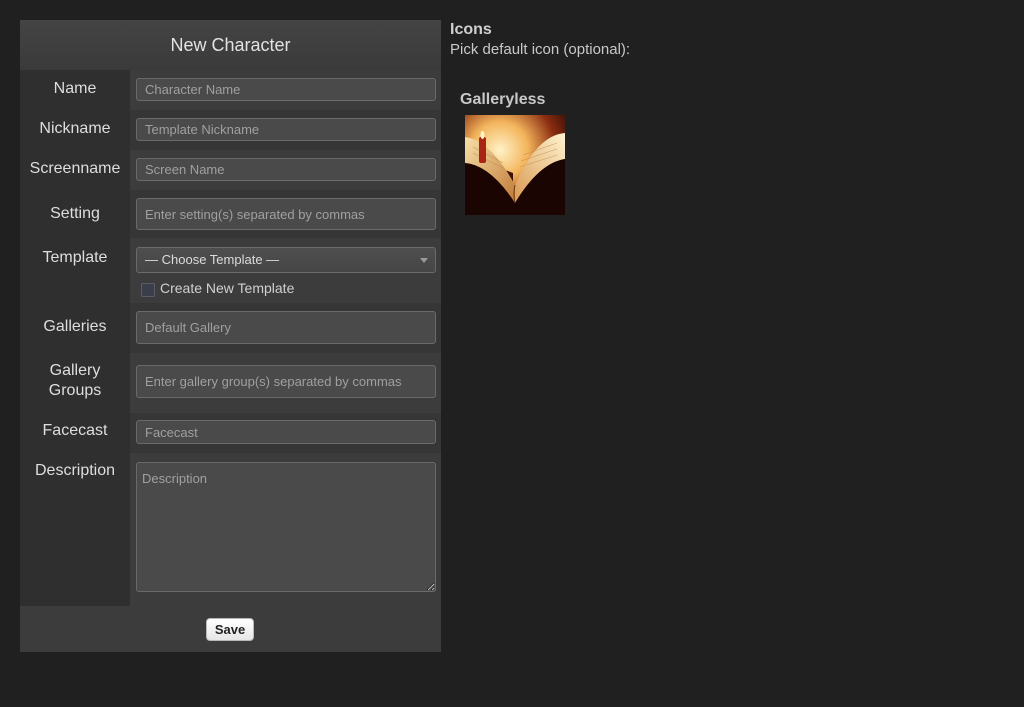 The image size is (1024, 707). Describe the element at coordinates (227, 288) in the screenshot. I see `create-new-template-label: Create New Template` at that location.